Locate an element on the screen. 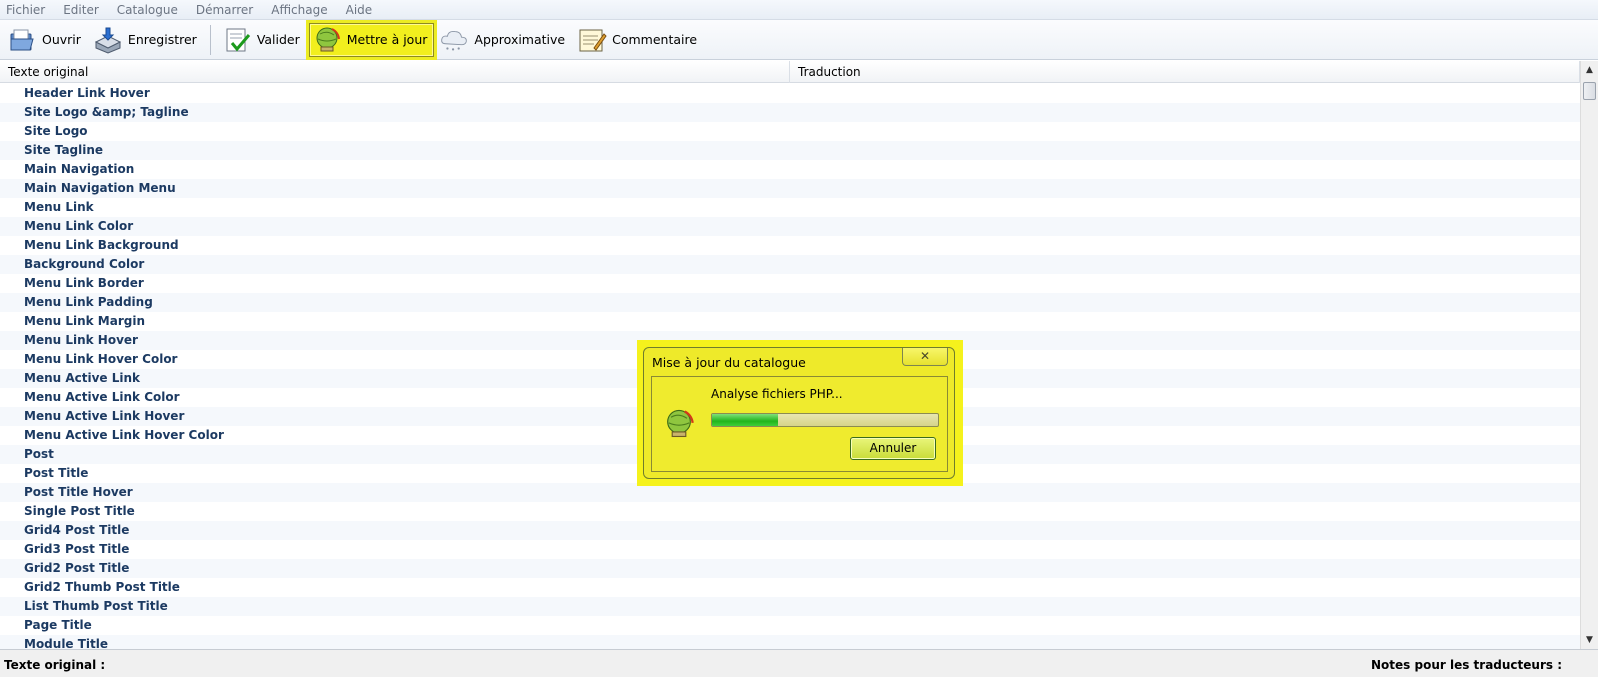 Image resolution: width=1598 pixels, height=677 pixels. update-label: Mettre à jour is located at coordinates (387, 39).